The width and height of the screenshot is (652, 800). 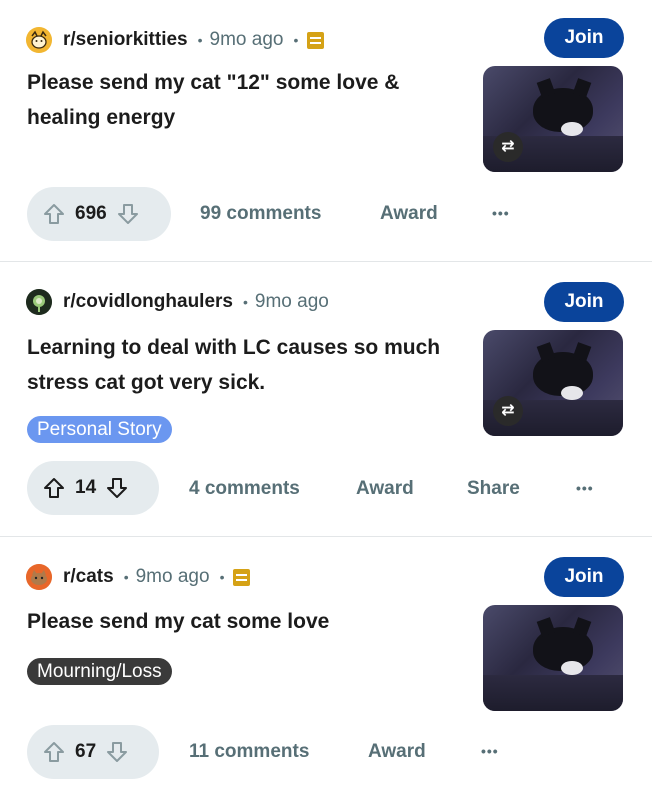 What do you see at coordinates (91, 213) in the screenshot?
I see `vote-count: 696` at bounding box center [91, 213].